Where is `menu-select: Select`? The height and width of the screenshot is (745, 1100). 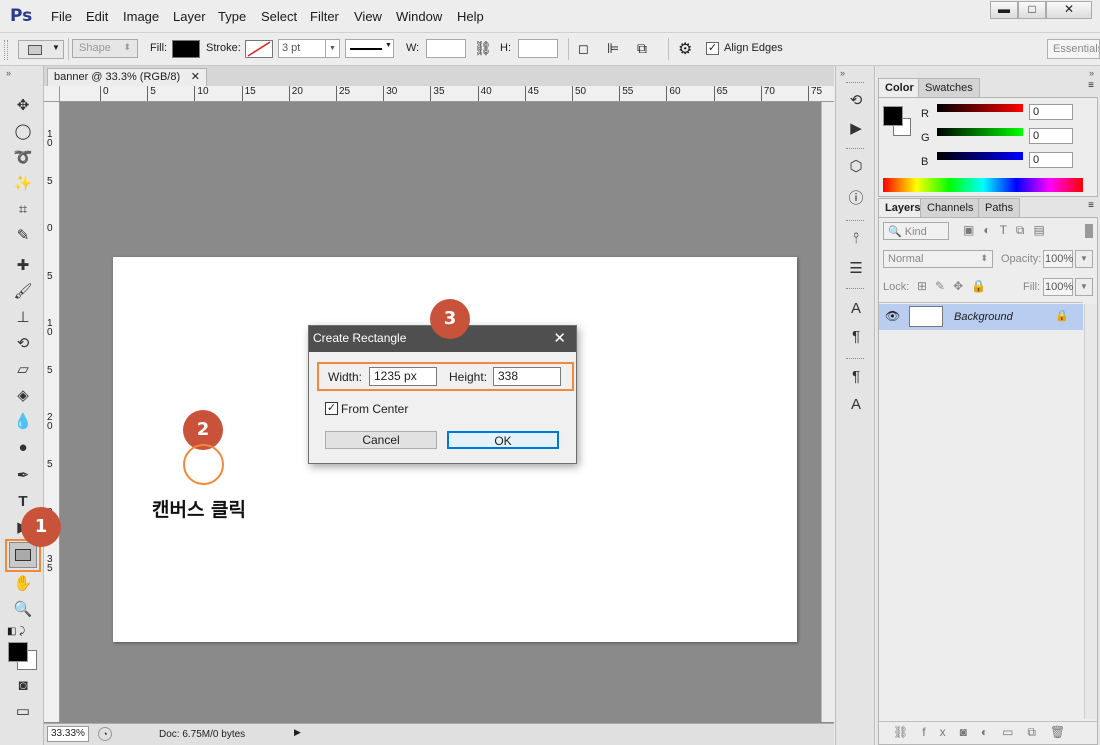
menu-select: Select is located at coordinates (279, 16).